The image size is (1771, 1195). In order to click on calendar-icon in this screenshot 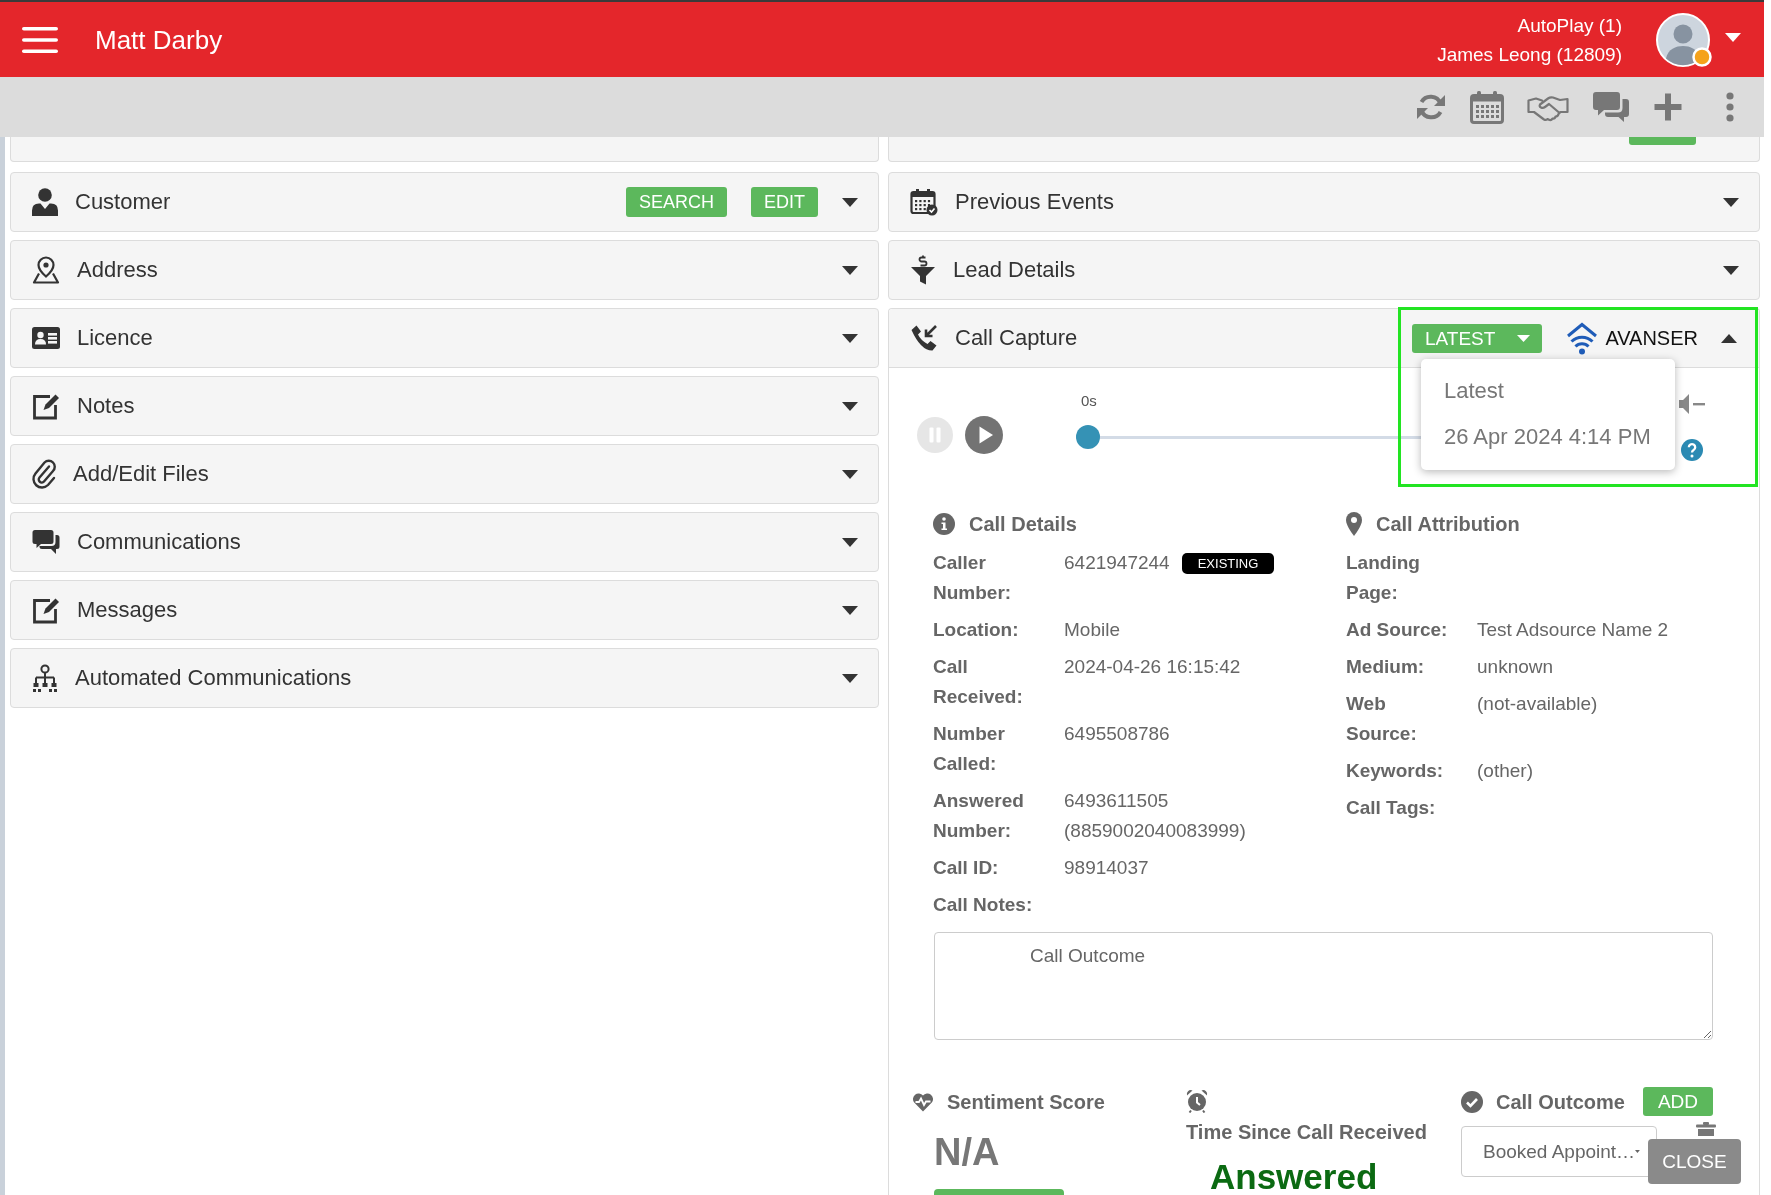, I will do `click(1487, 107)`.